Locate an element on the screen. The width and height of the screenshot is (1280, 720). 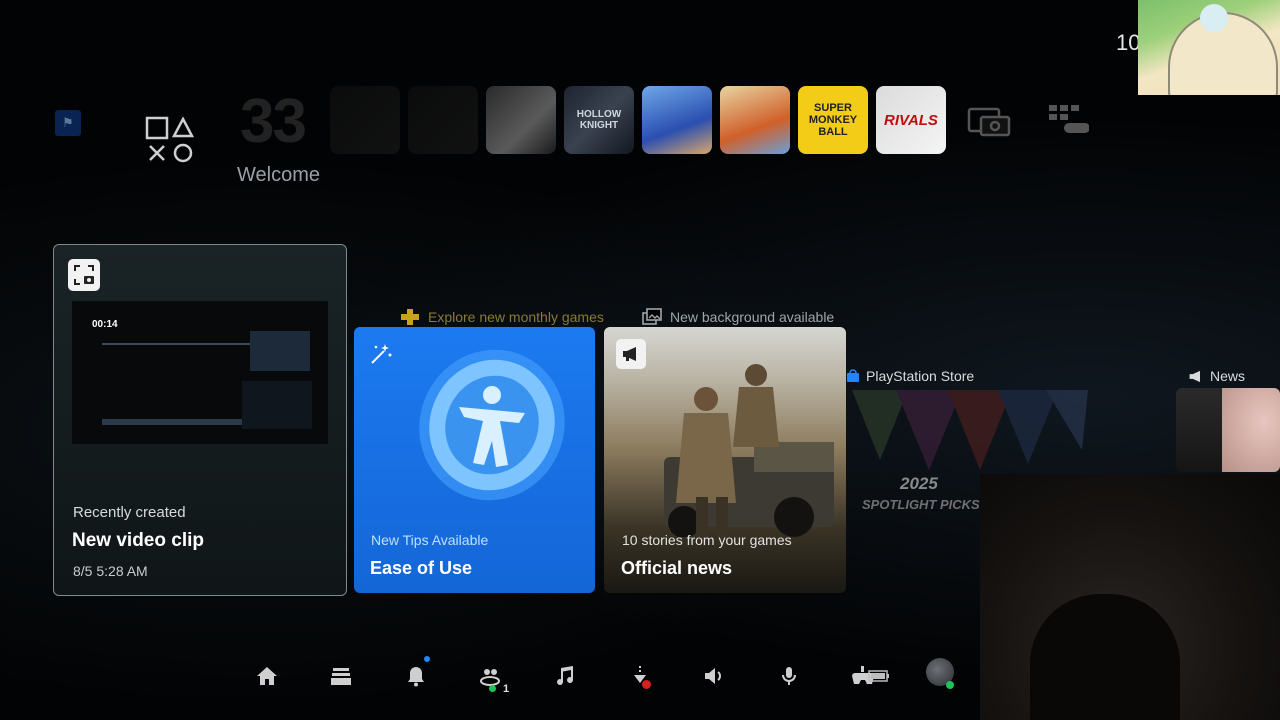
ps-plus-icon is located at coordinates (410, 317).